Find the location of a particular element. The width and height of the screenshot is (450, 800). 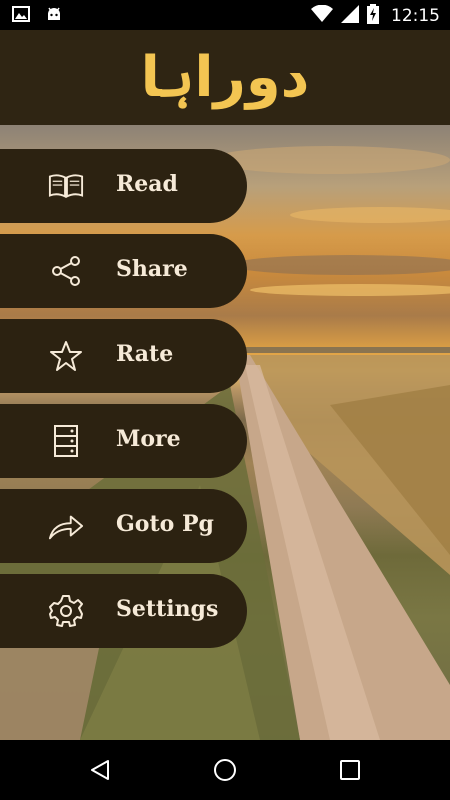

menu-item-more: More is located at coordinates (123, 441).